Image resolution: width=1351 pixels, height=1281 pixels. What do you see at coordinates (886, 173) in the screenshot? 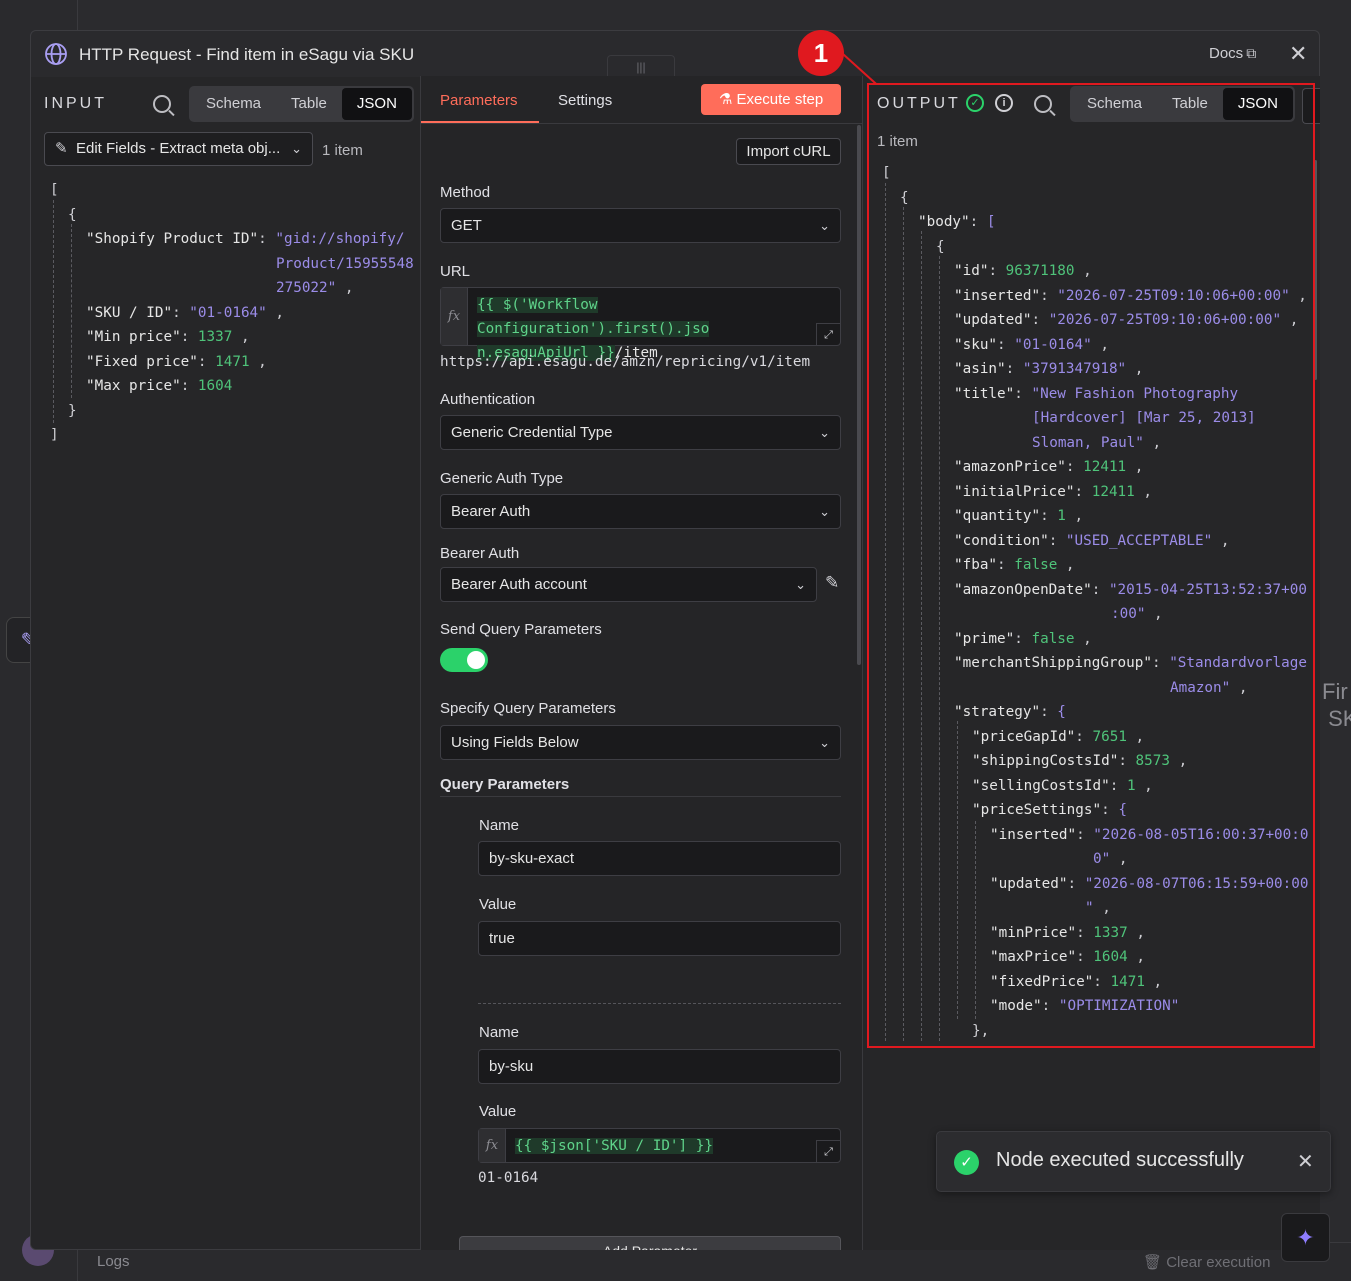
I see `json-line: [` at bounding box center [886, 173].